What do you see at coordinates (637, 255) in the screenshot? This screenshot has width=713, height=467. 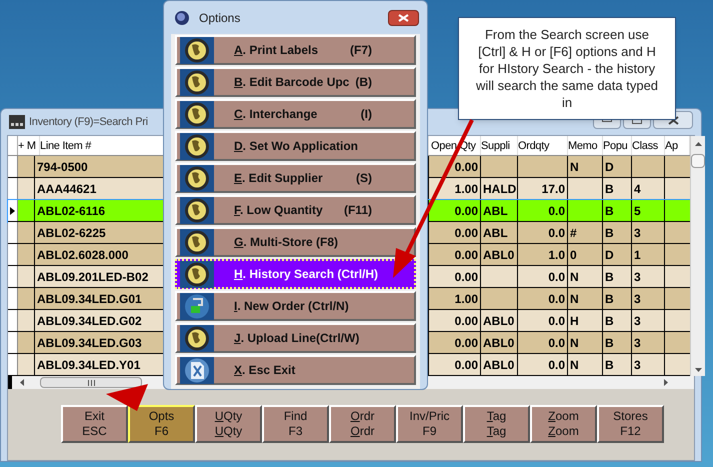 I see `table-cell-text: 1` at bounding box center [637, 255].